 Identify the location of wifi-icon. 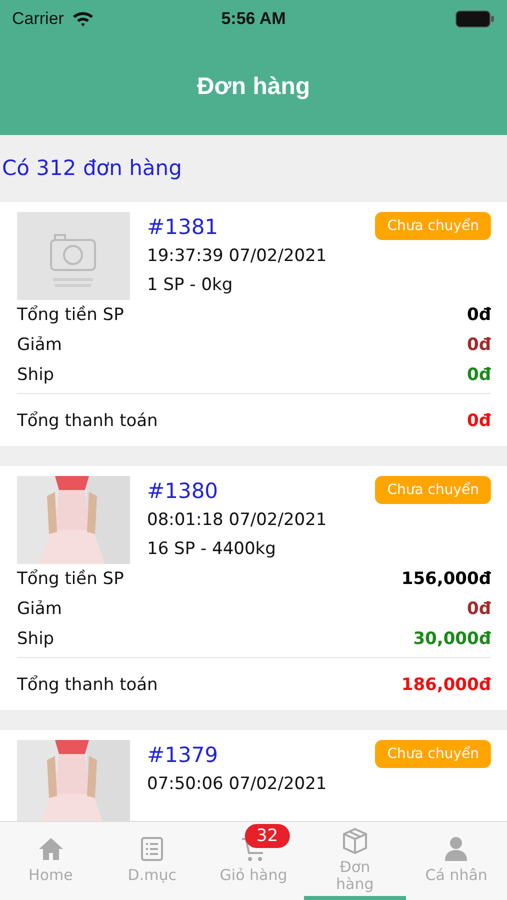
(83, 19).